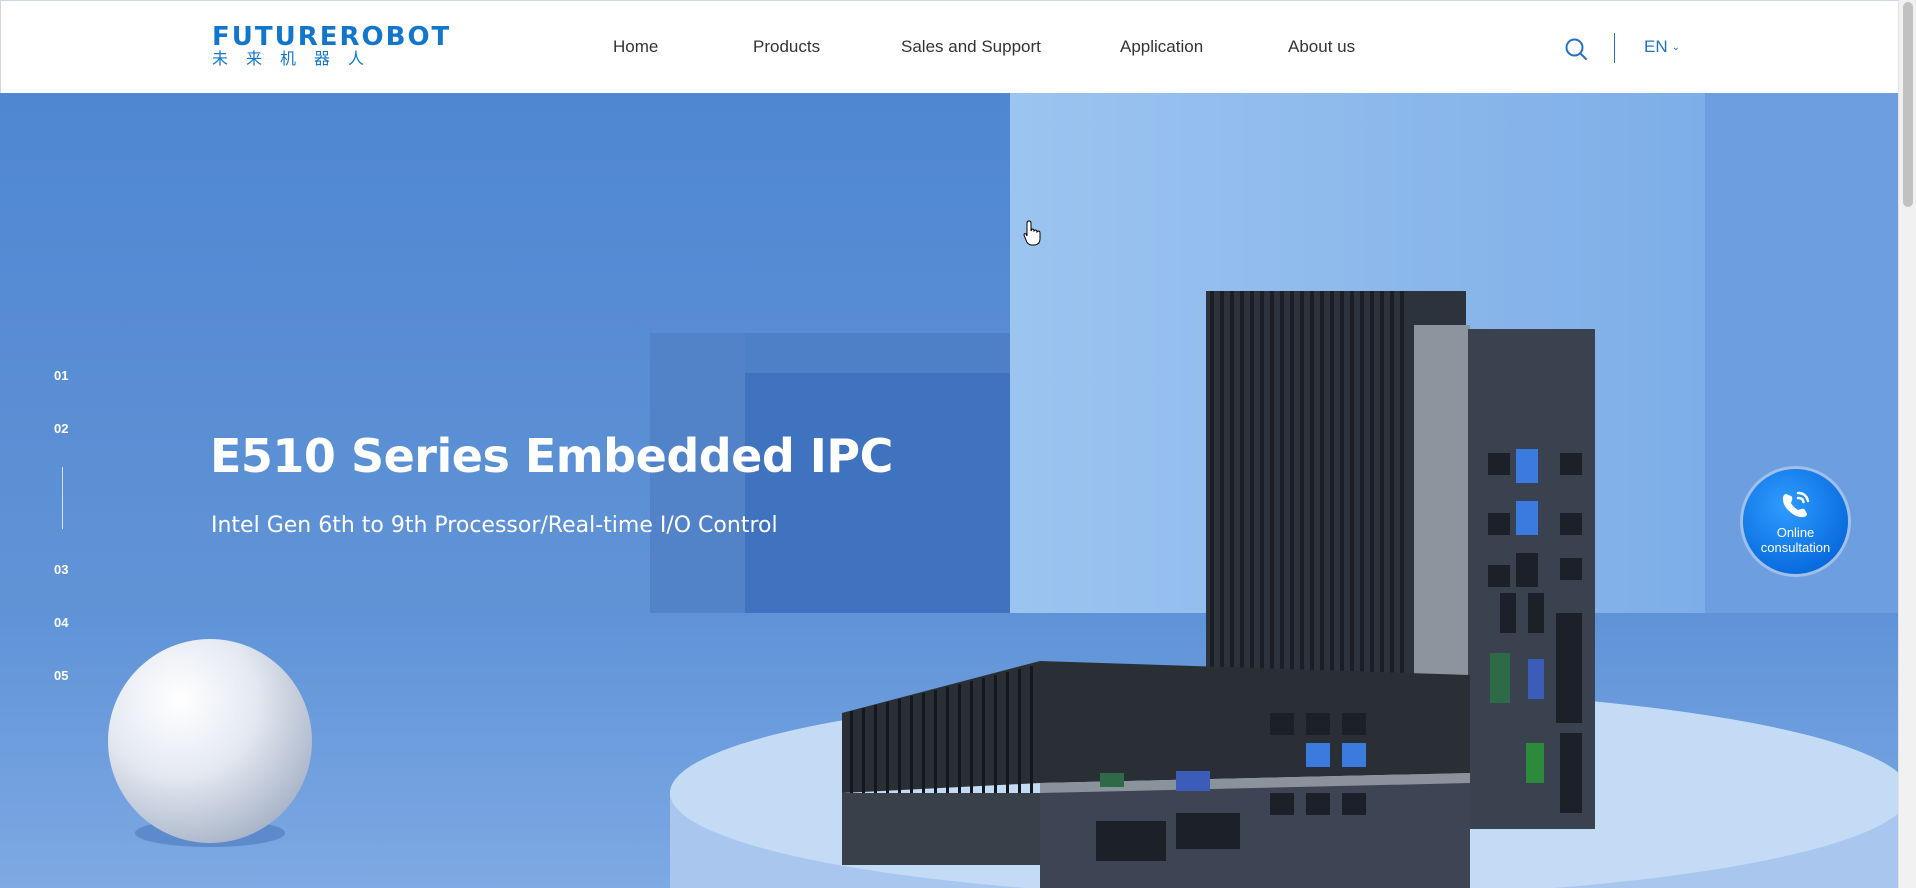  I want to click on consult-line-1: Online, so click(1795, 532).